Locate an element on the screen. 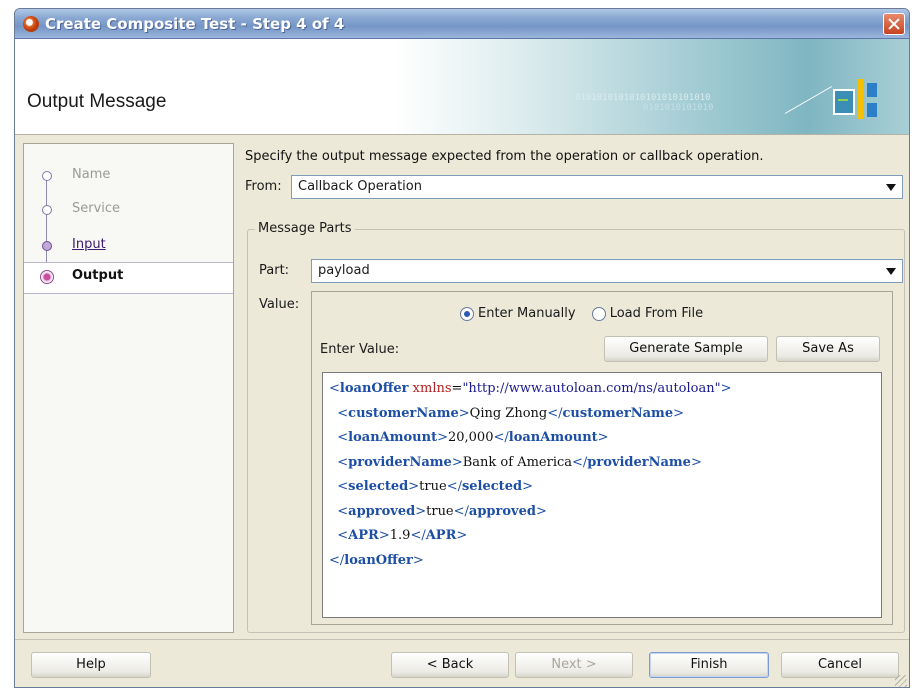 The image size is (912, 696). step-label: Service is located at coordinates (96, 208).